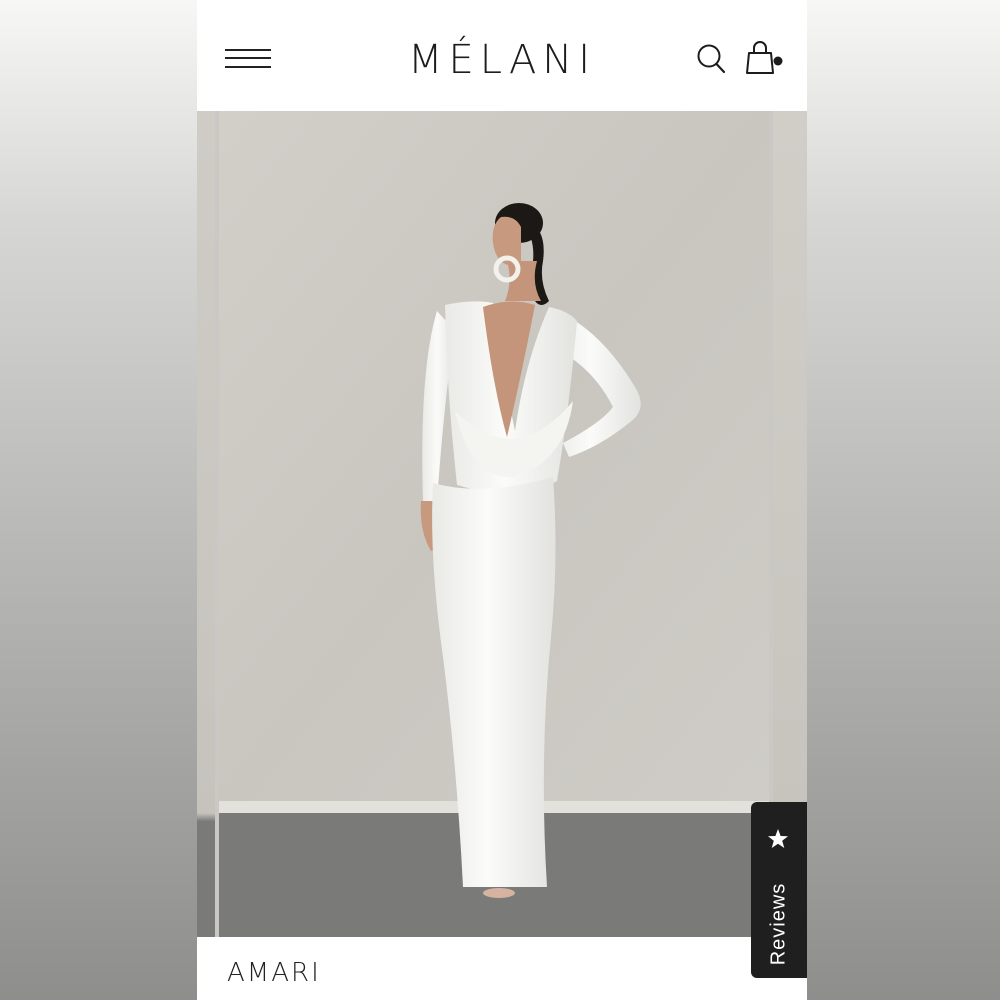 The width and height of the screenshot is (1000, 1000). I want to click on site-header: MÉLANI, so click(502, 55).